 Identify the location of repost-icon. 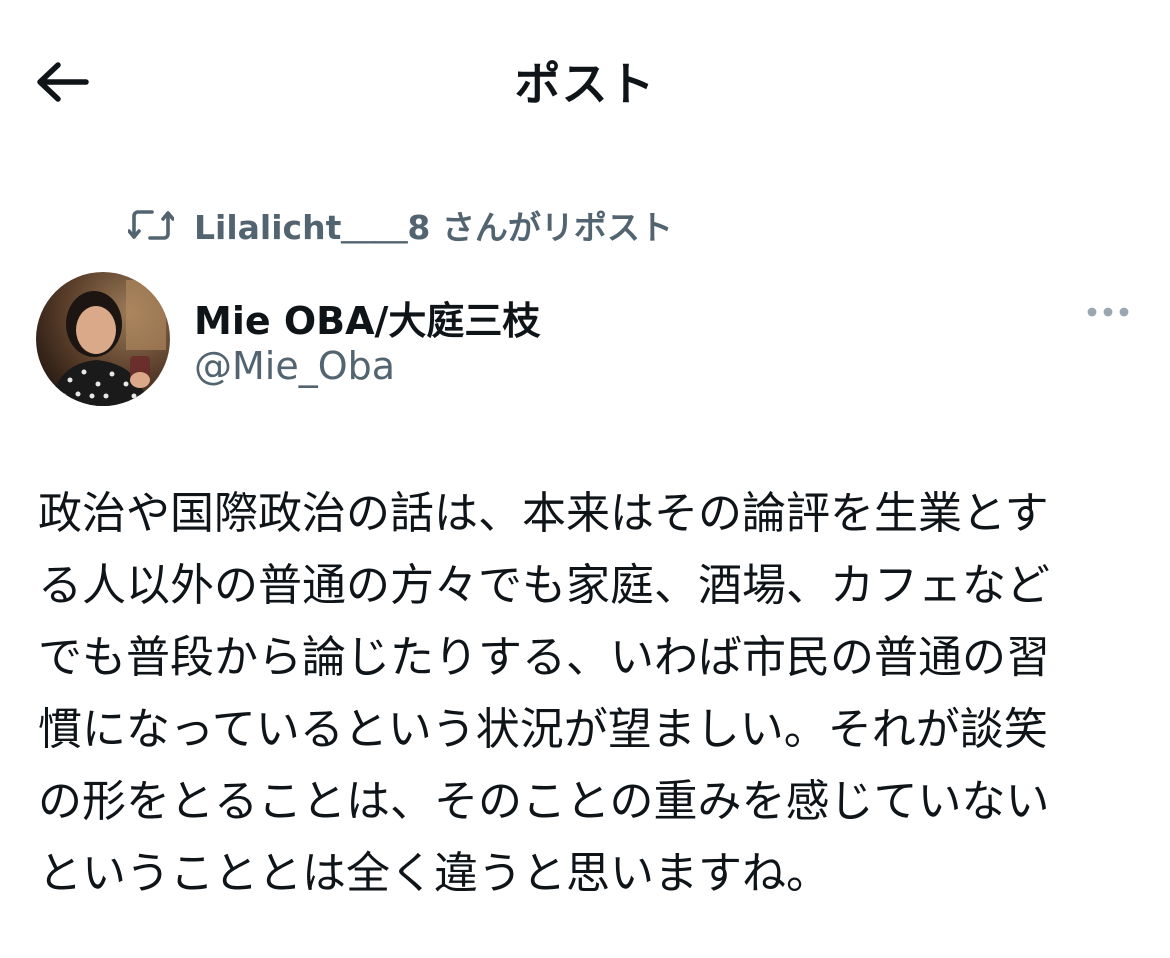
(153, 225).